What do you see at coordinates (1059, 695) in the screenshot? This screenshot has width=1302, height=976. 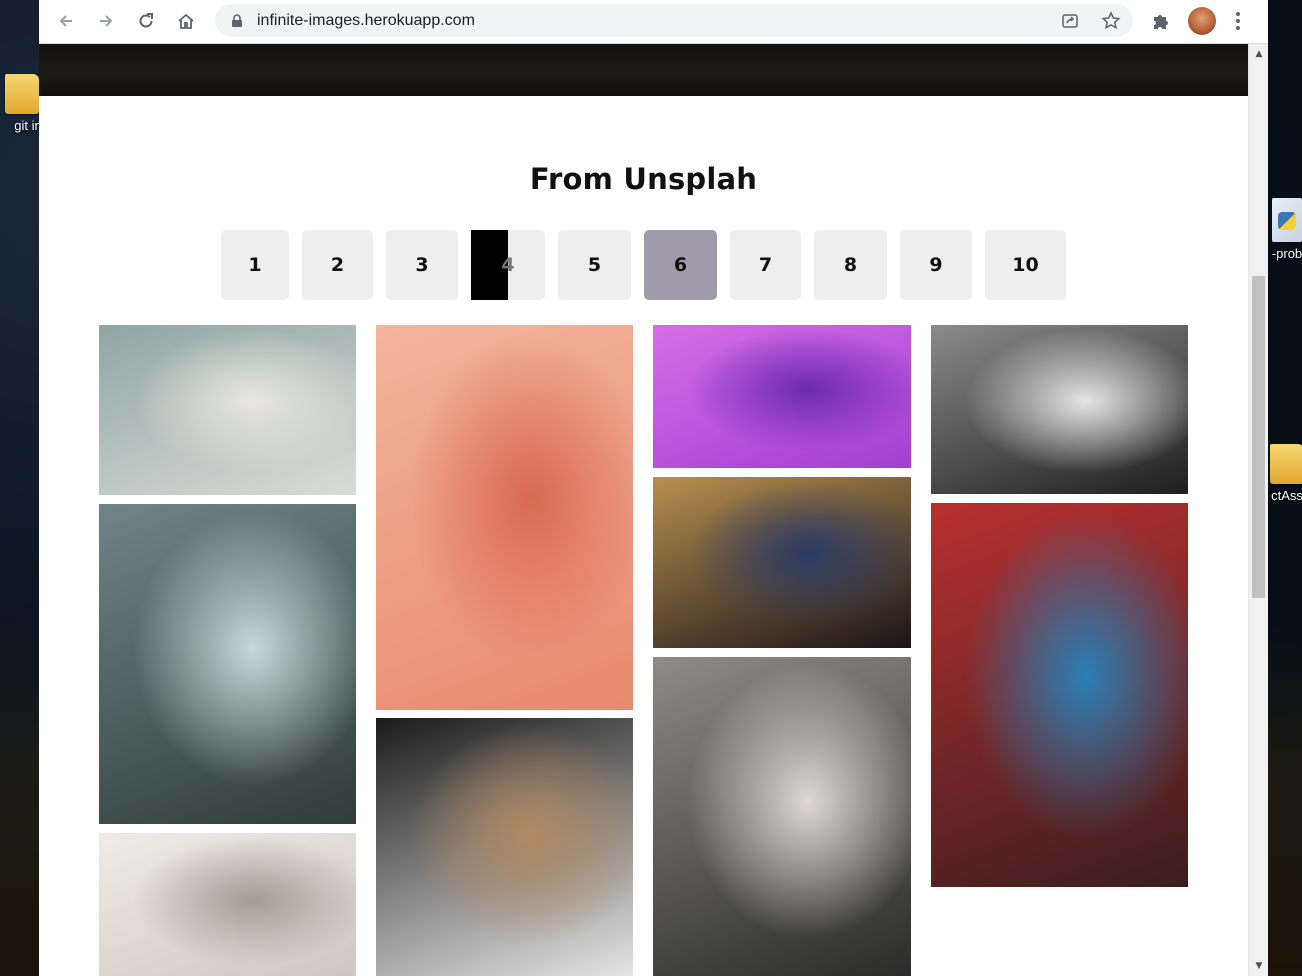 I see `gallery-image-woman-parking-garage-neon` at bounding box center [1059, 695].